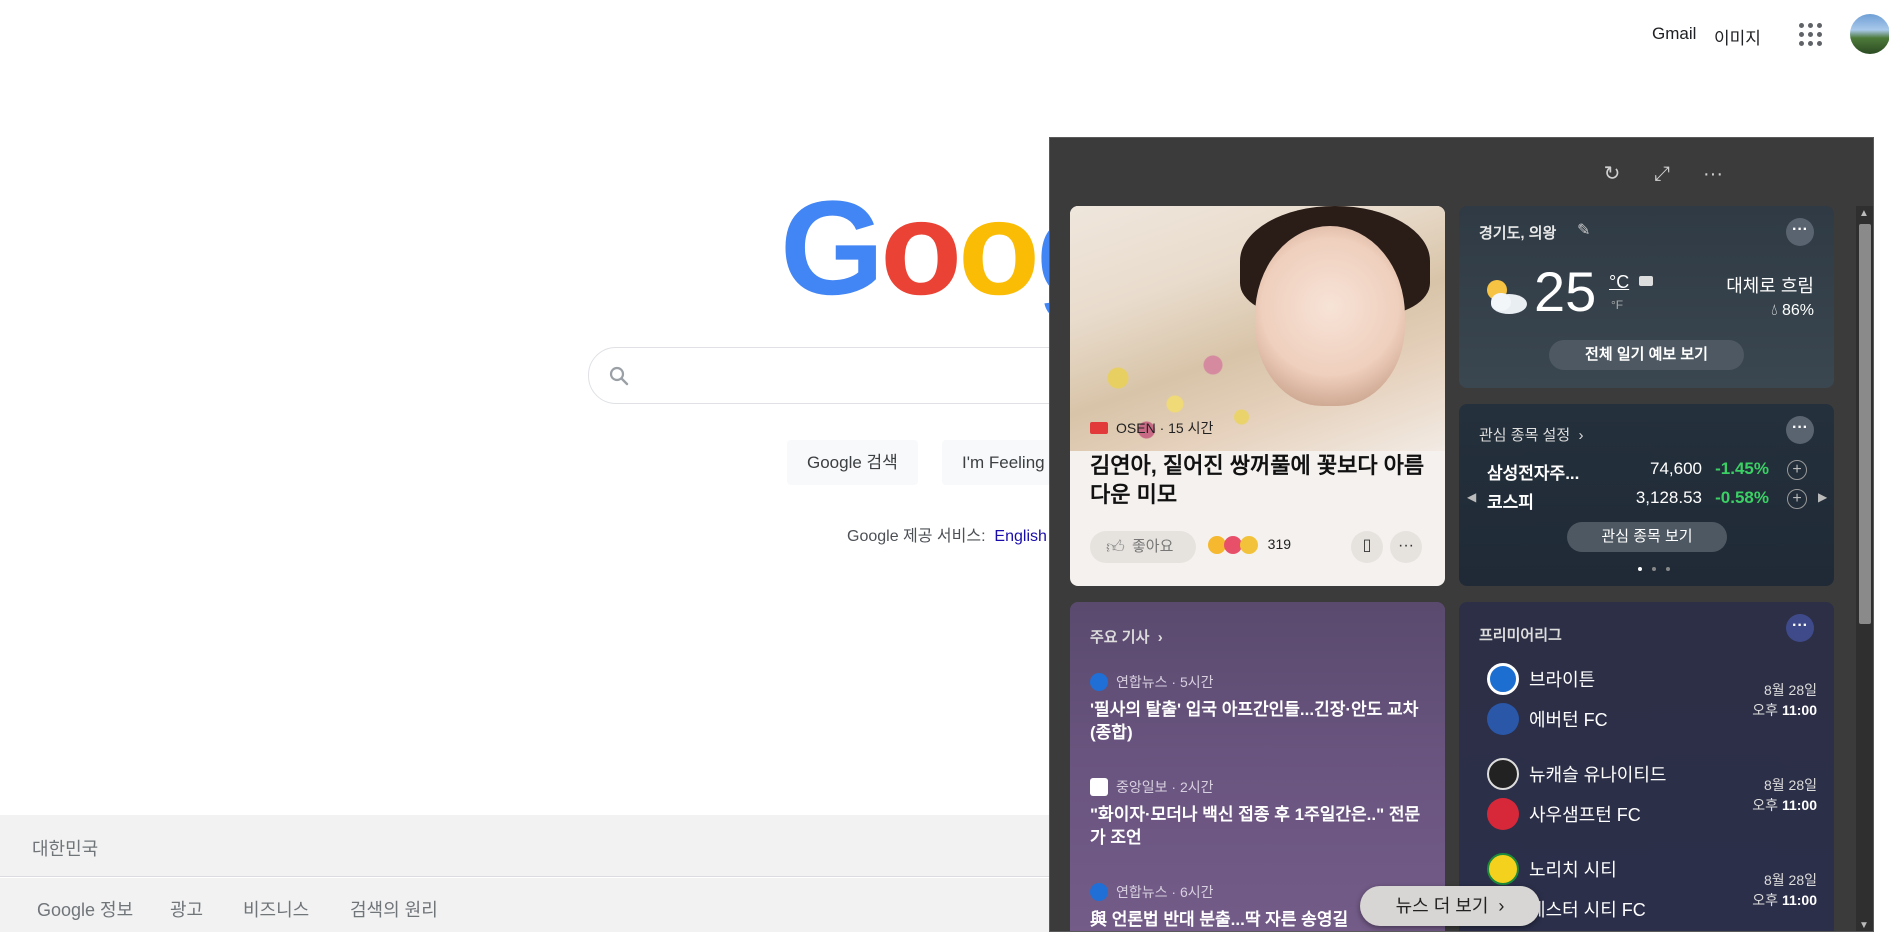 The image size is (1889, 932). I want to click on footer-link-business: 비즈니스, so click(276, 909).